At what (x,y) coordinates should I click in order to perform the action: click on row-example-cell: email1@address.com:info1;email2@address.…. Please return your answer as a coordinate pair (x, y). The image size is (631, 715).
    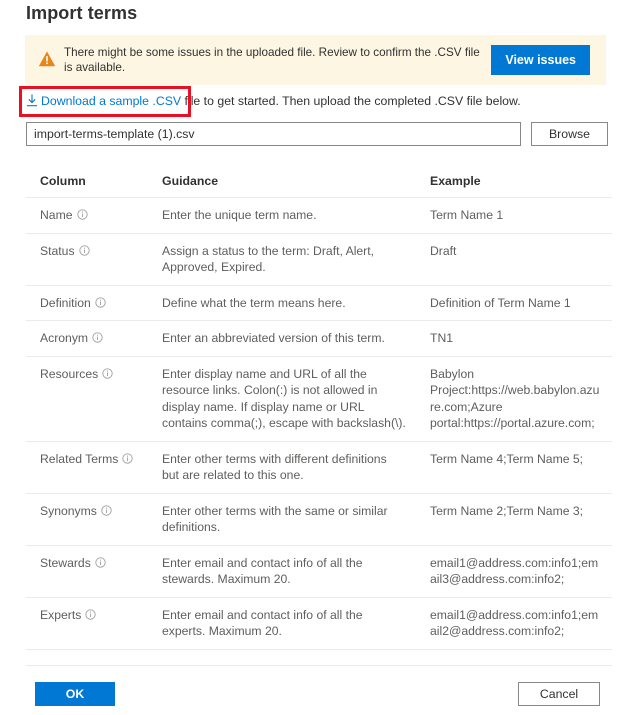
    Looking at the image, I should click on (514, 623).